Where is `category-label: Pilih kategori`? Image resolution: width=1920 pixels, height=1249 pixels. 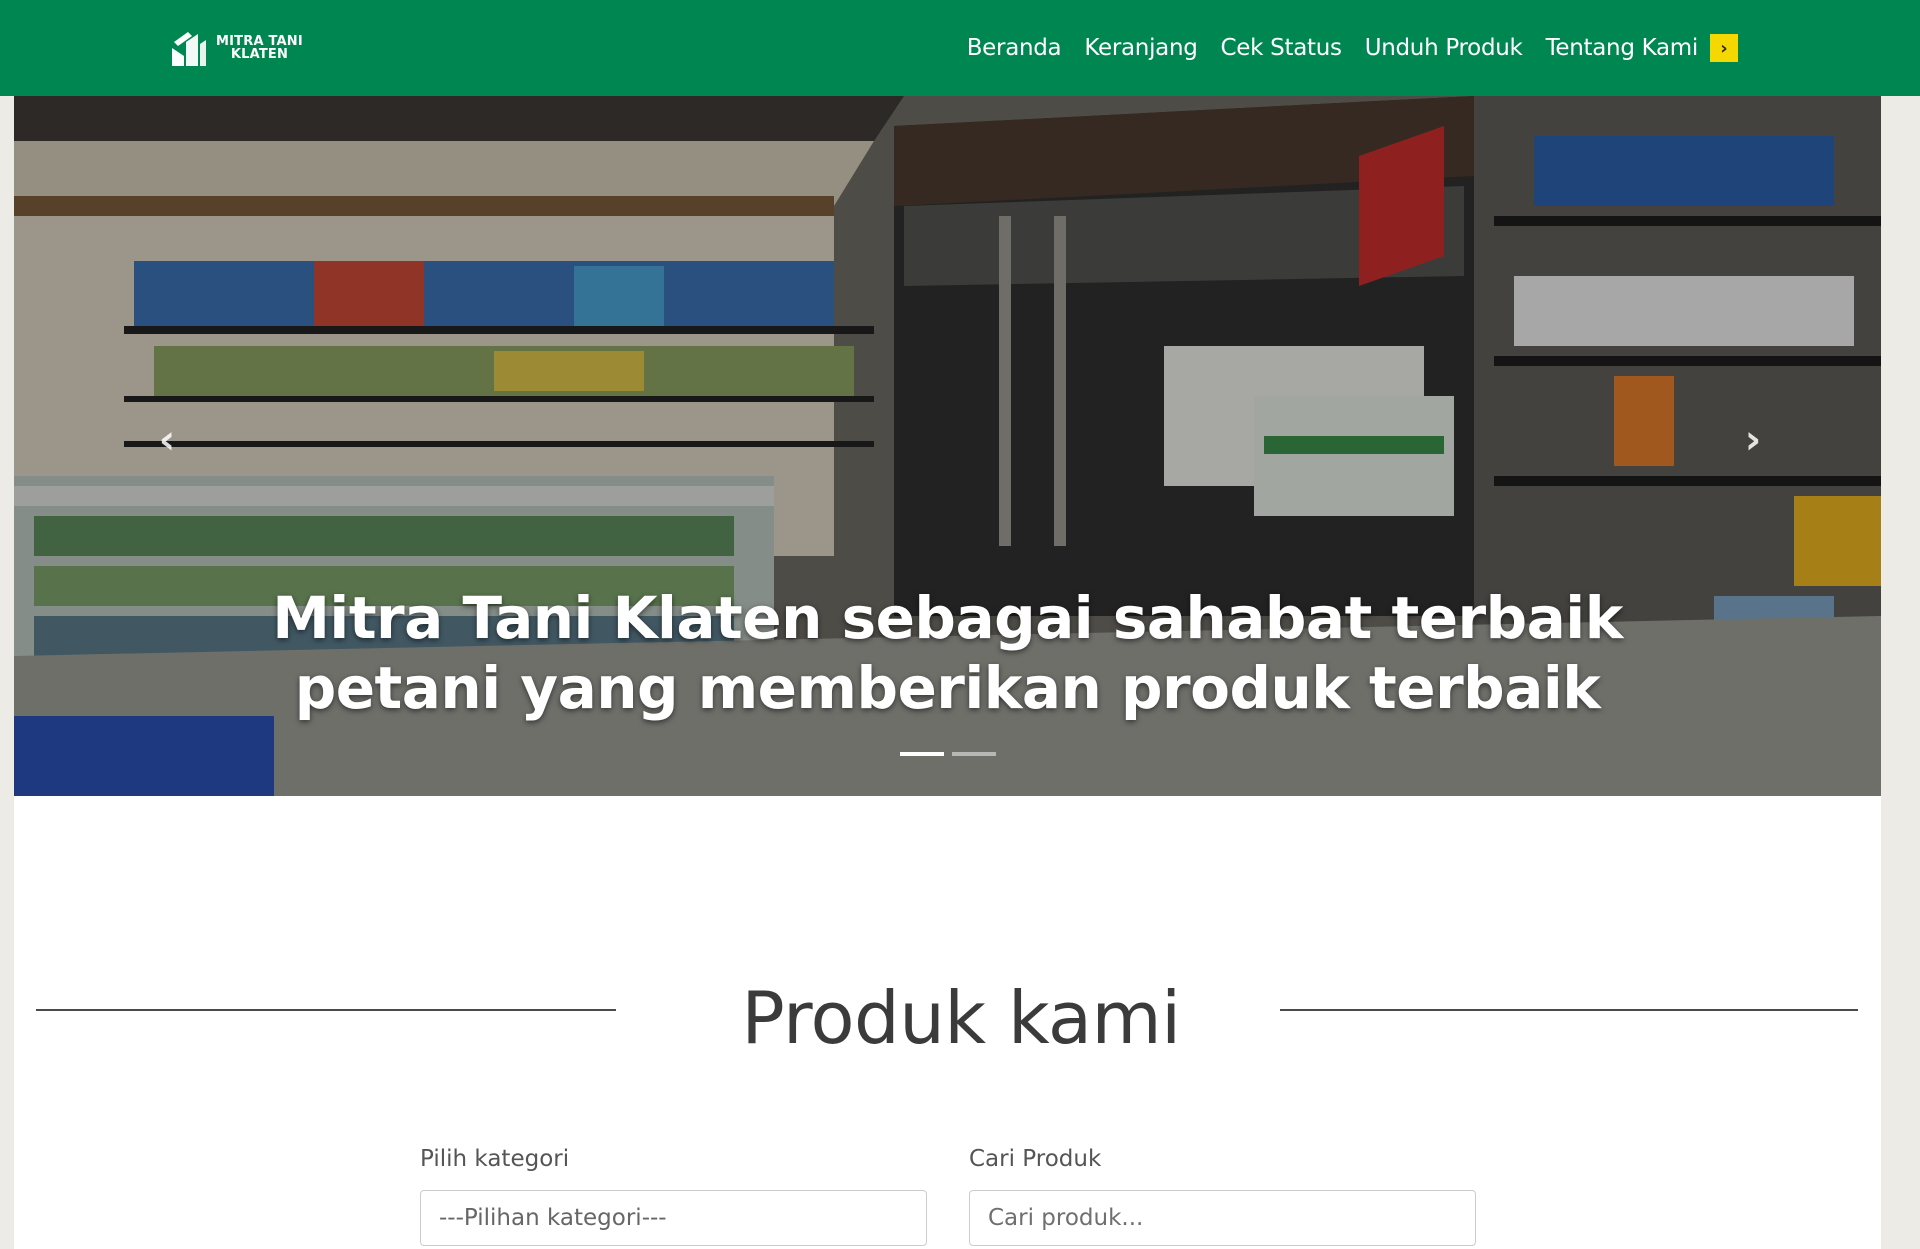 category-label: Pilih kategori is located at coordinates (495, 1159).